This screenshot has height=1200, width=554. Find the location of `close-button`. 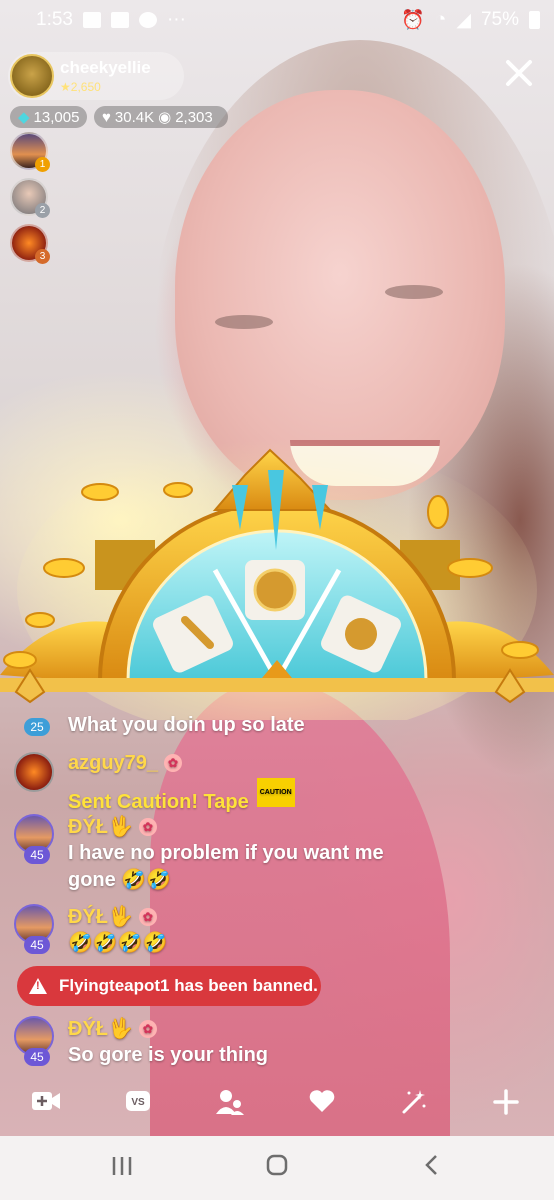

close-button is located at coordinates (519, 73).